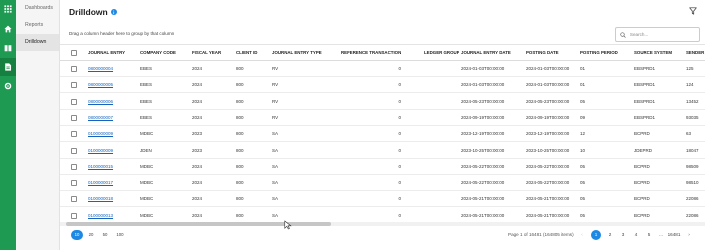 This screenshot has height=250, width=705. Describe the element at coordinates (552, 53) in the screenshot. I see `column-header-posting-date: POSTING DATE` at that location.